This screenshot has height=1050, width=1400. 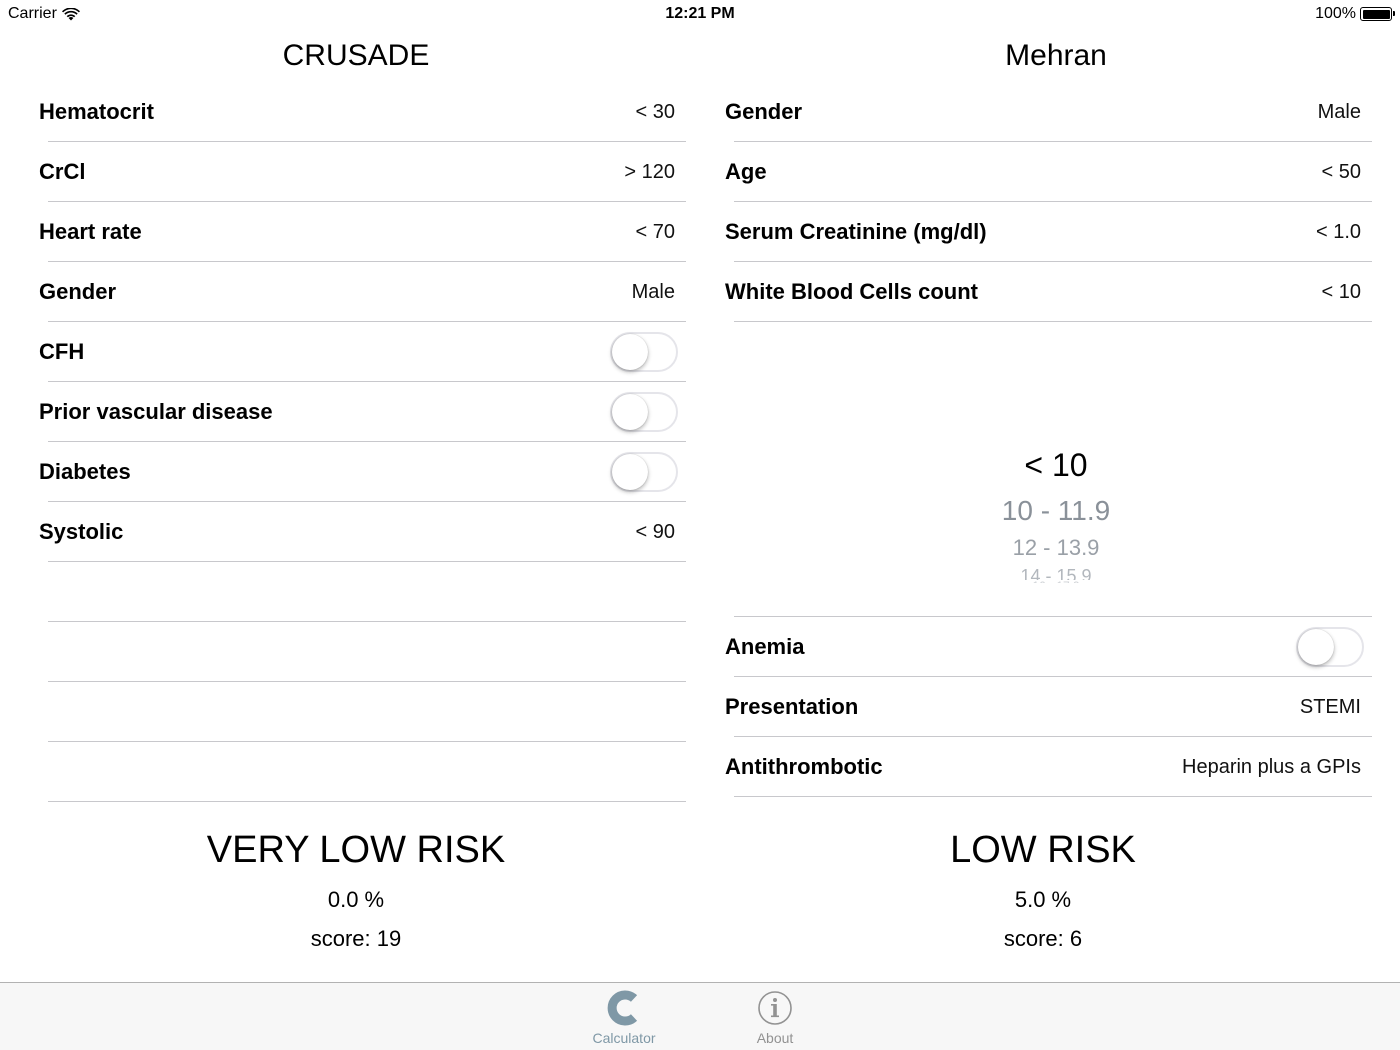 What do you see at coordinates (655, 231) in the screenshot?
I see `row-value: < 70` at bounding box center [655, 231].